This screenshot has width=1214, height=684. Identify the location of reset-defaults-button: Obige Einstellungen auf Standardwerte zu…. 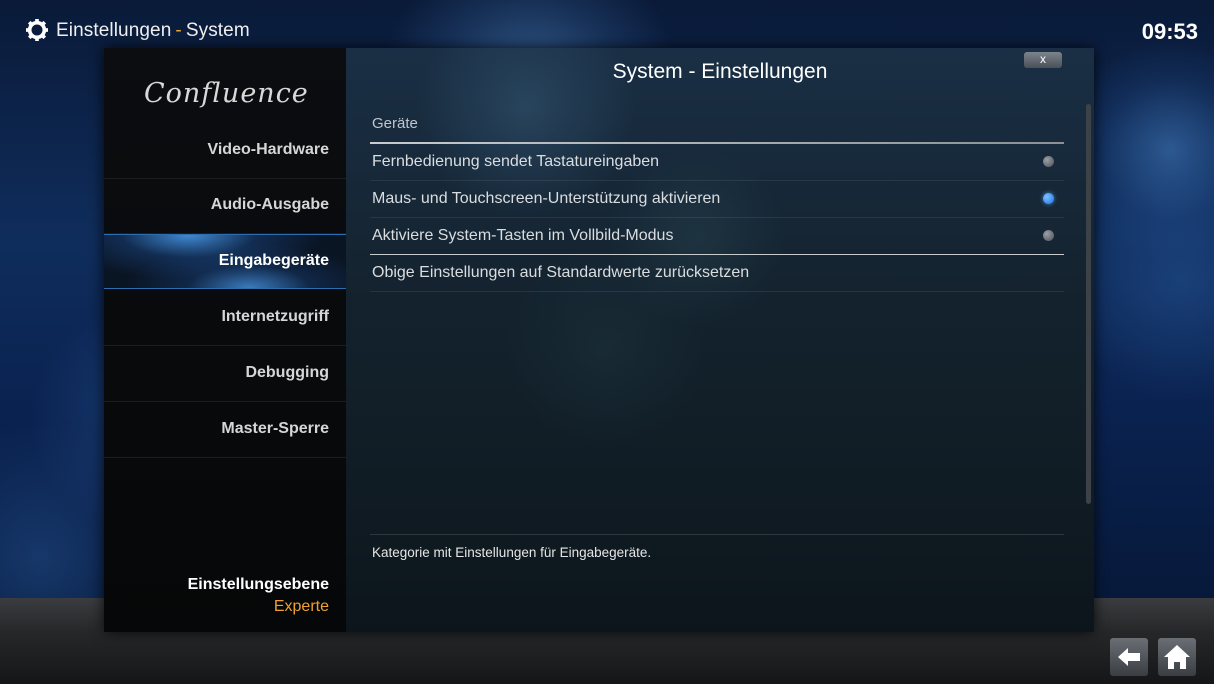
(717, 273).